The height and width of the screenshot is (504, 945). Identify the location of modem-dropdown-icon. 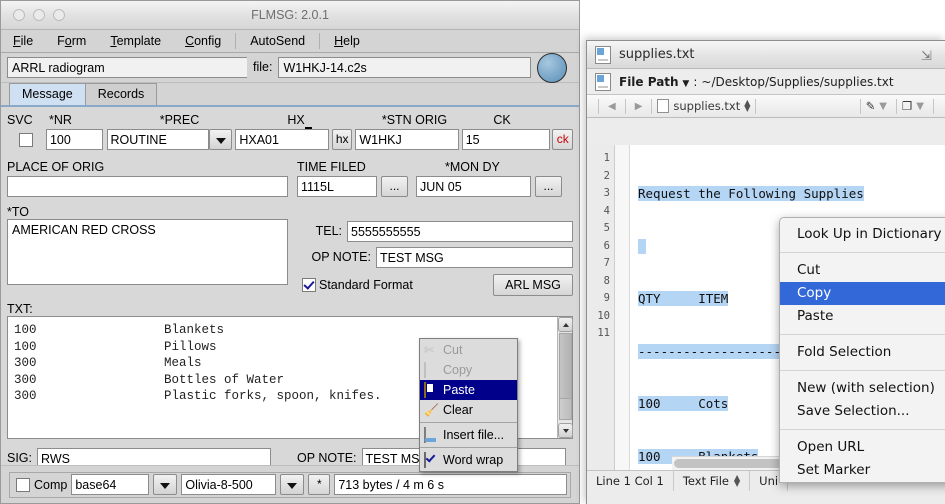
(292, 484).